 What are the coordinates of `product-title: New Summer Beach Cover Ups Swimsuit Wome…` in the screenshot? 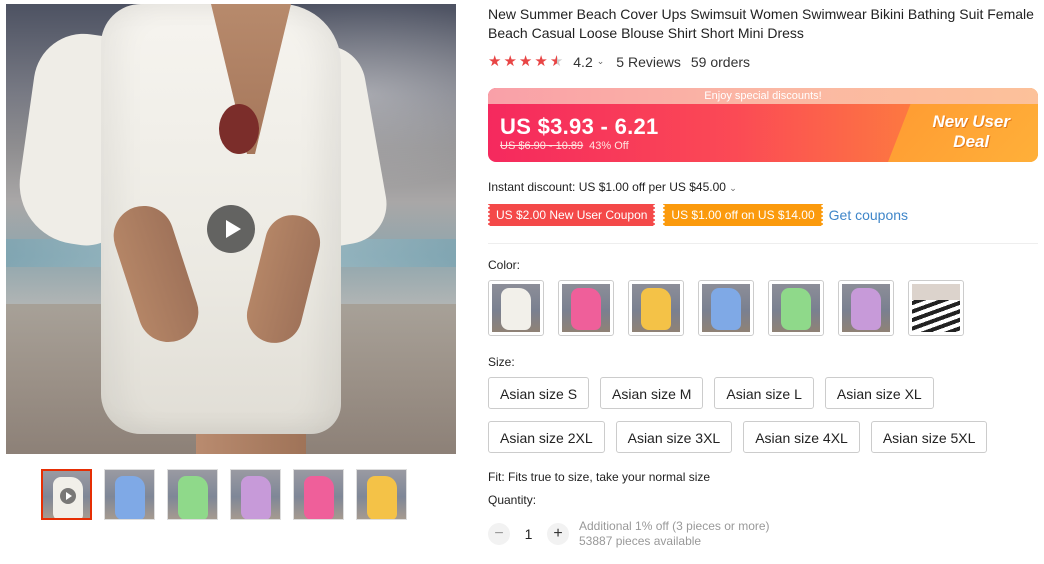 It's located at (761, 23).